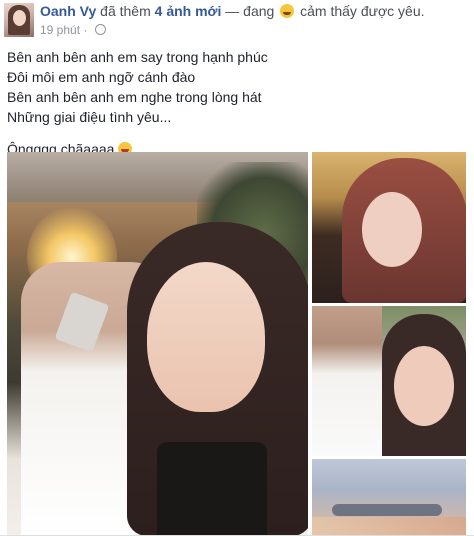  Describe the element at coordinates (100, 29) in the screenshot. I see `globe-icon` at that location.